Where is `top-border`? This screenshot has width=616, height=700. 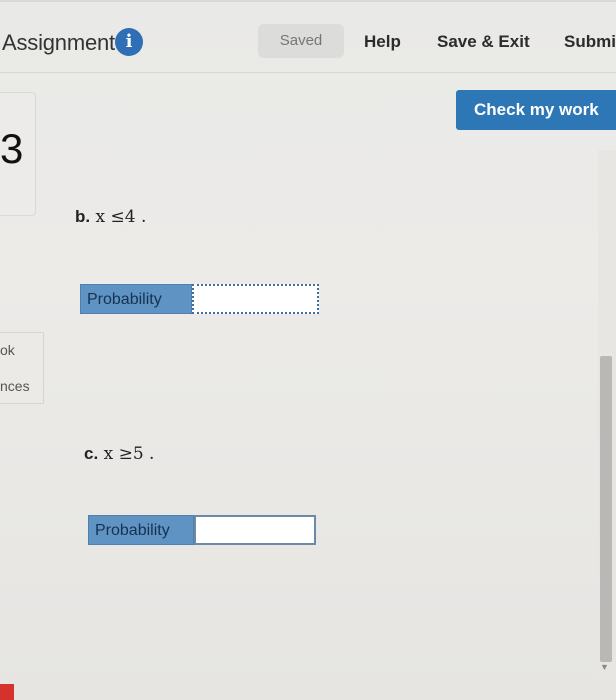
top-border is located at coordinates (308, 1).